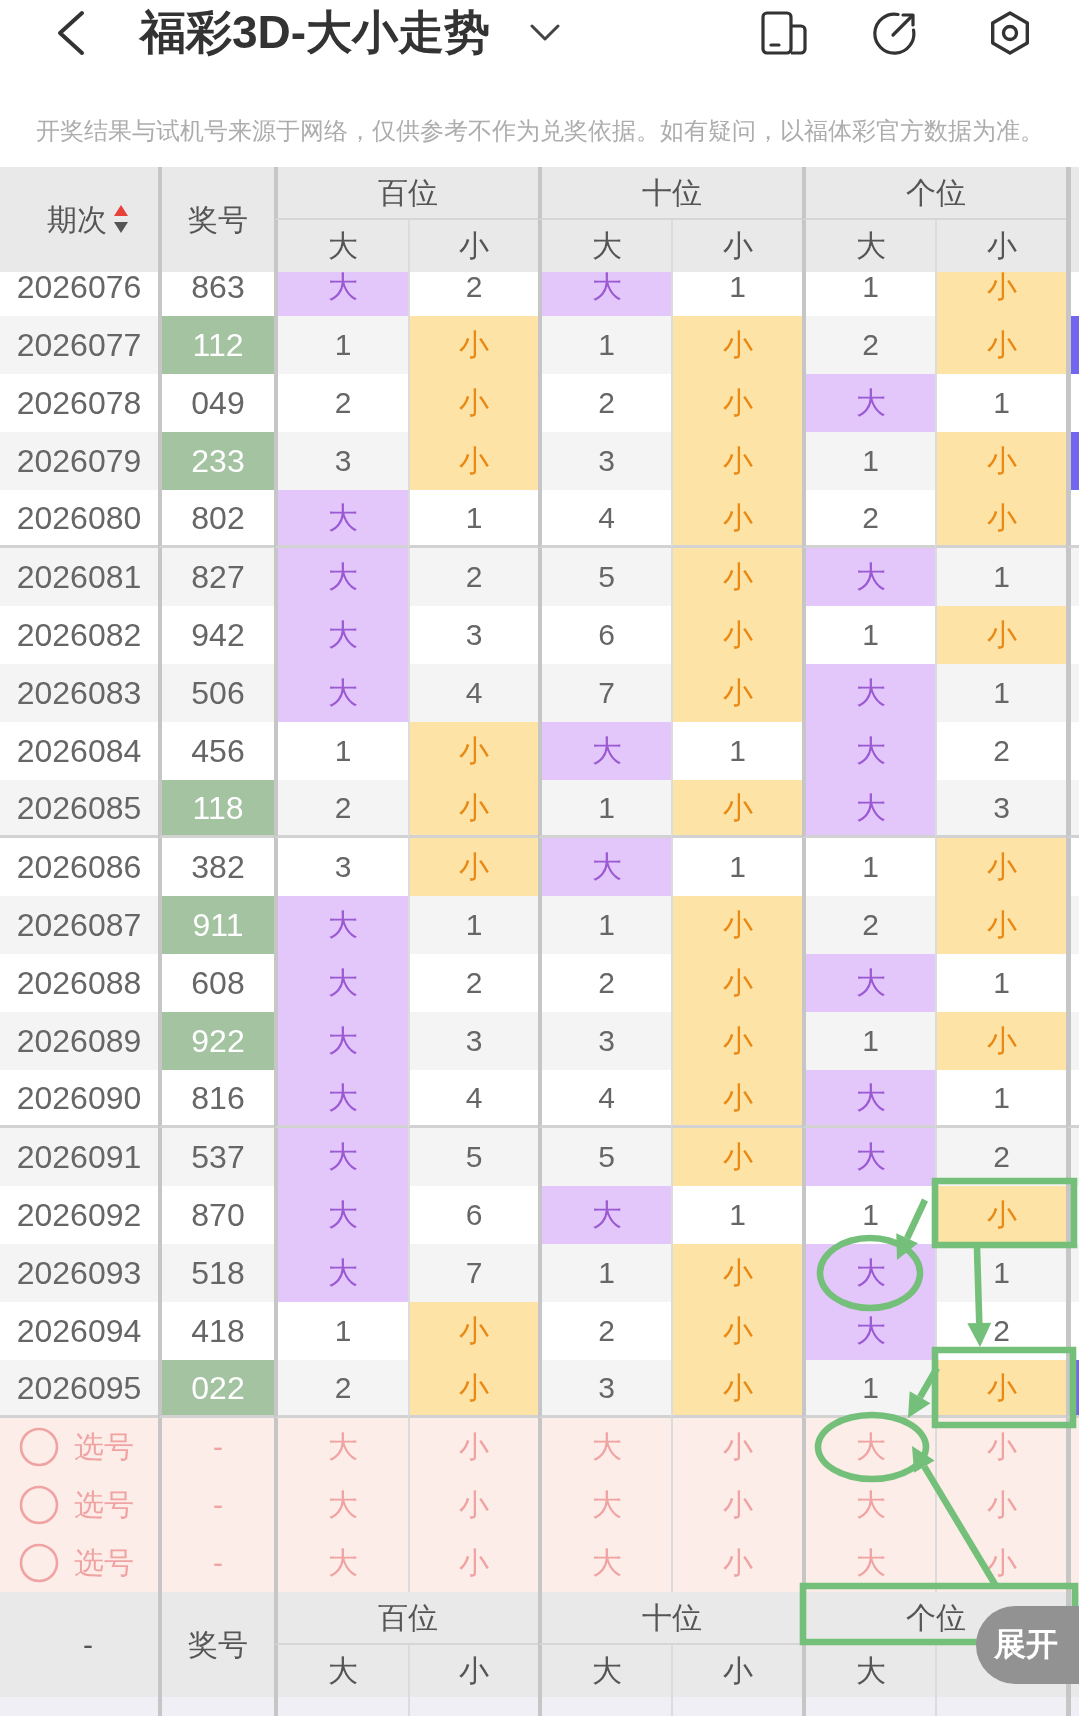  I want to click on table-cell: 2026089, so click(79, 1041).